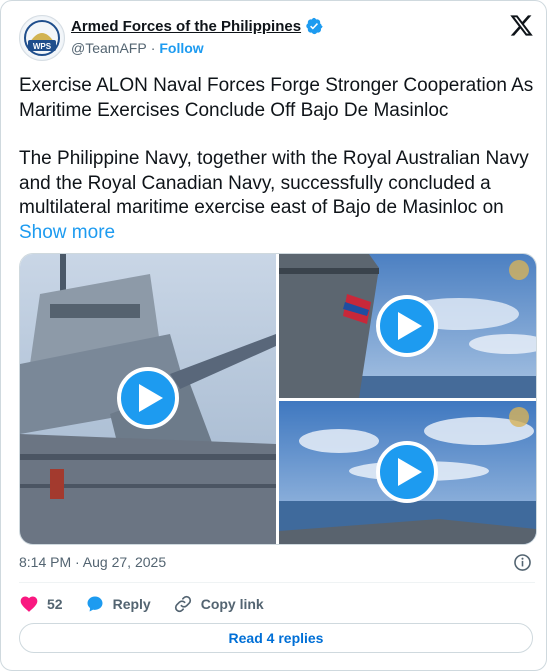  Describe the element at coordinates (522, 562) in the screenshot. I see `info-icon` at that location.